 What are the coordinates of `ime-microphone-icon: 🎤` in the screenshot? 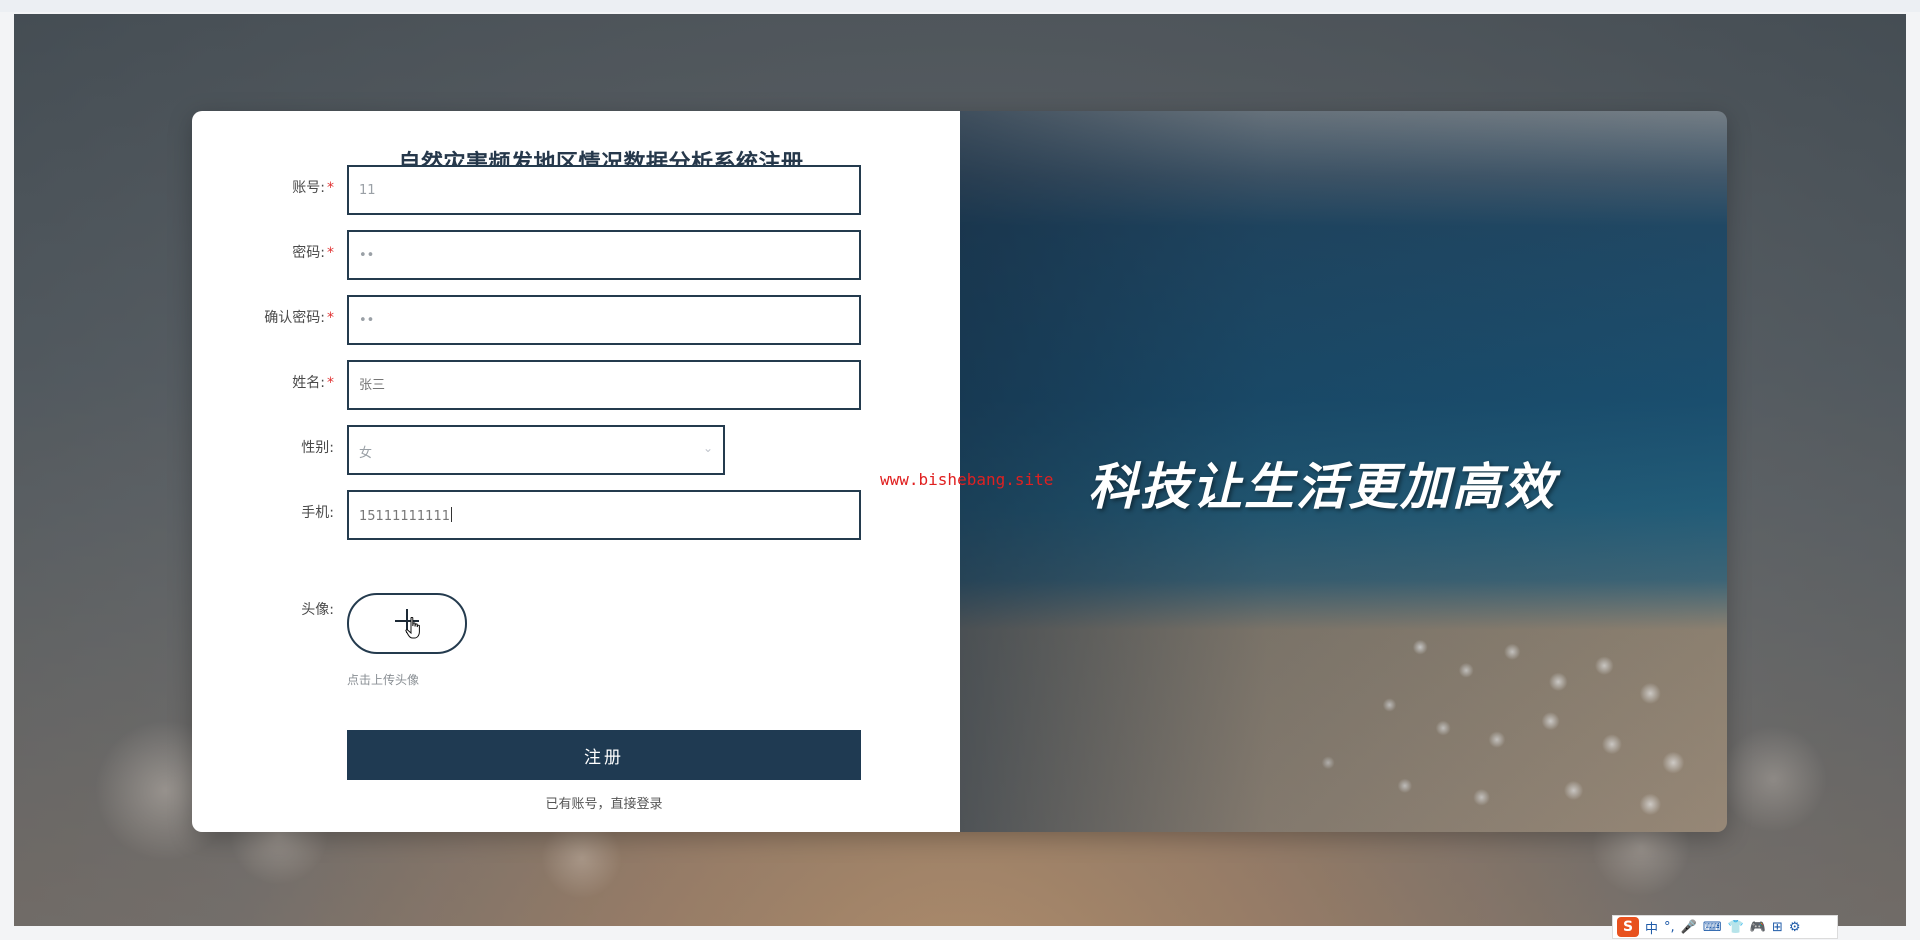 It's located at (1689, 927).